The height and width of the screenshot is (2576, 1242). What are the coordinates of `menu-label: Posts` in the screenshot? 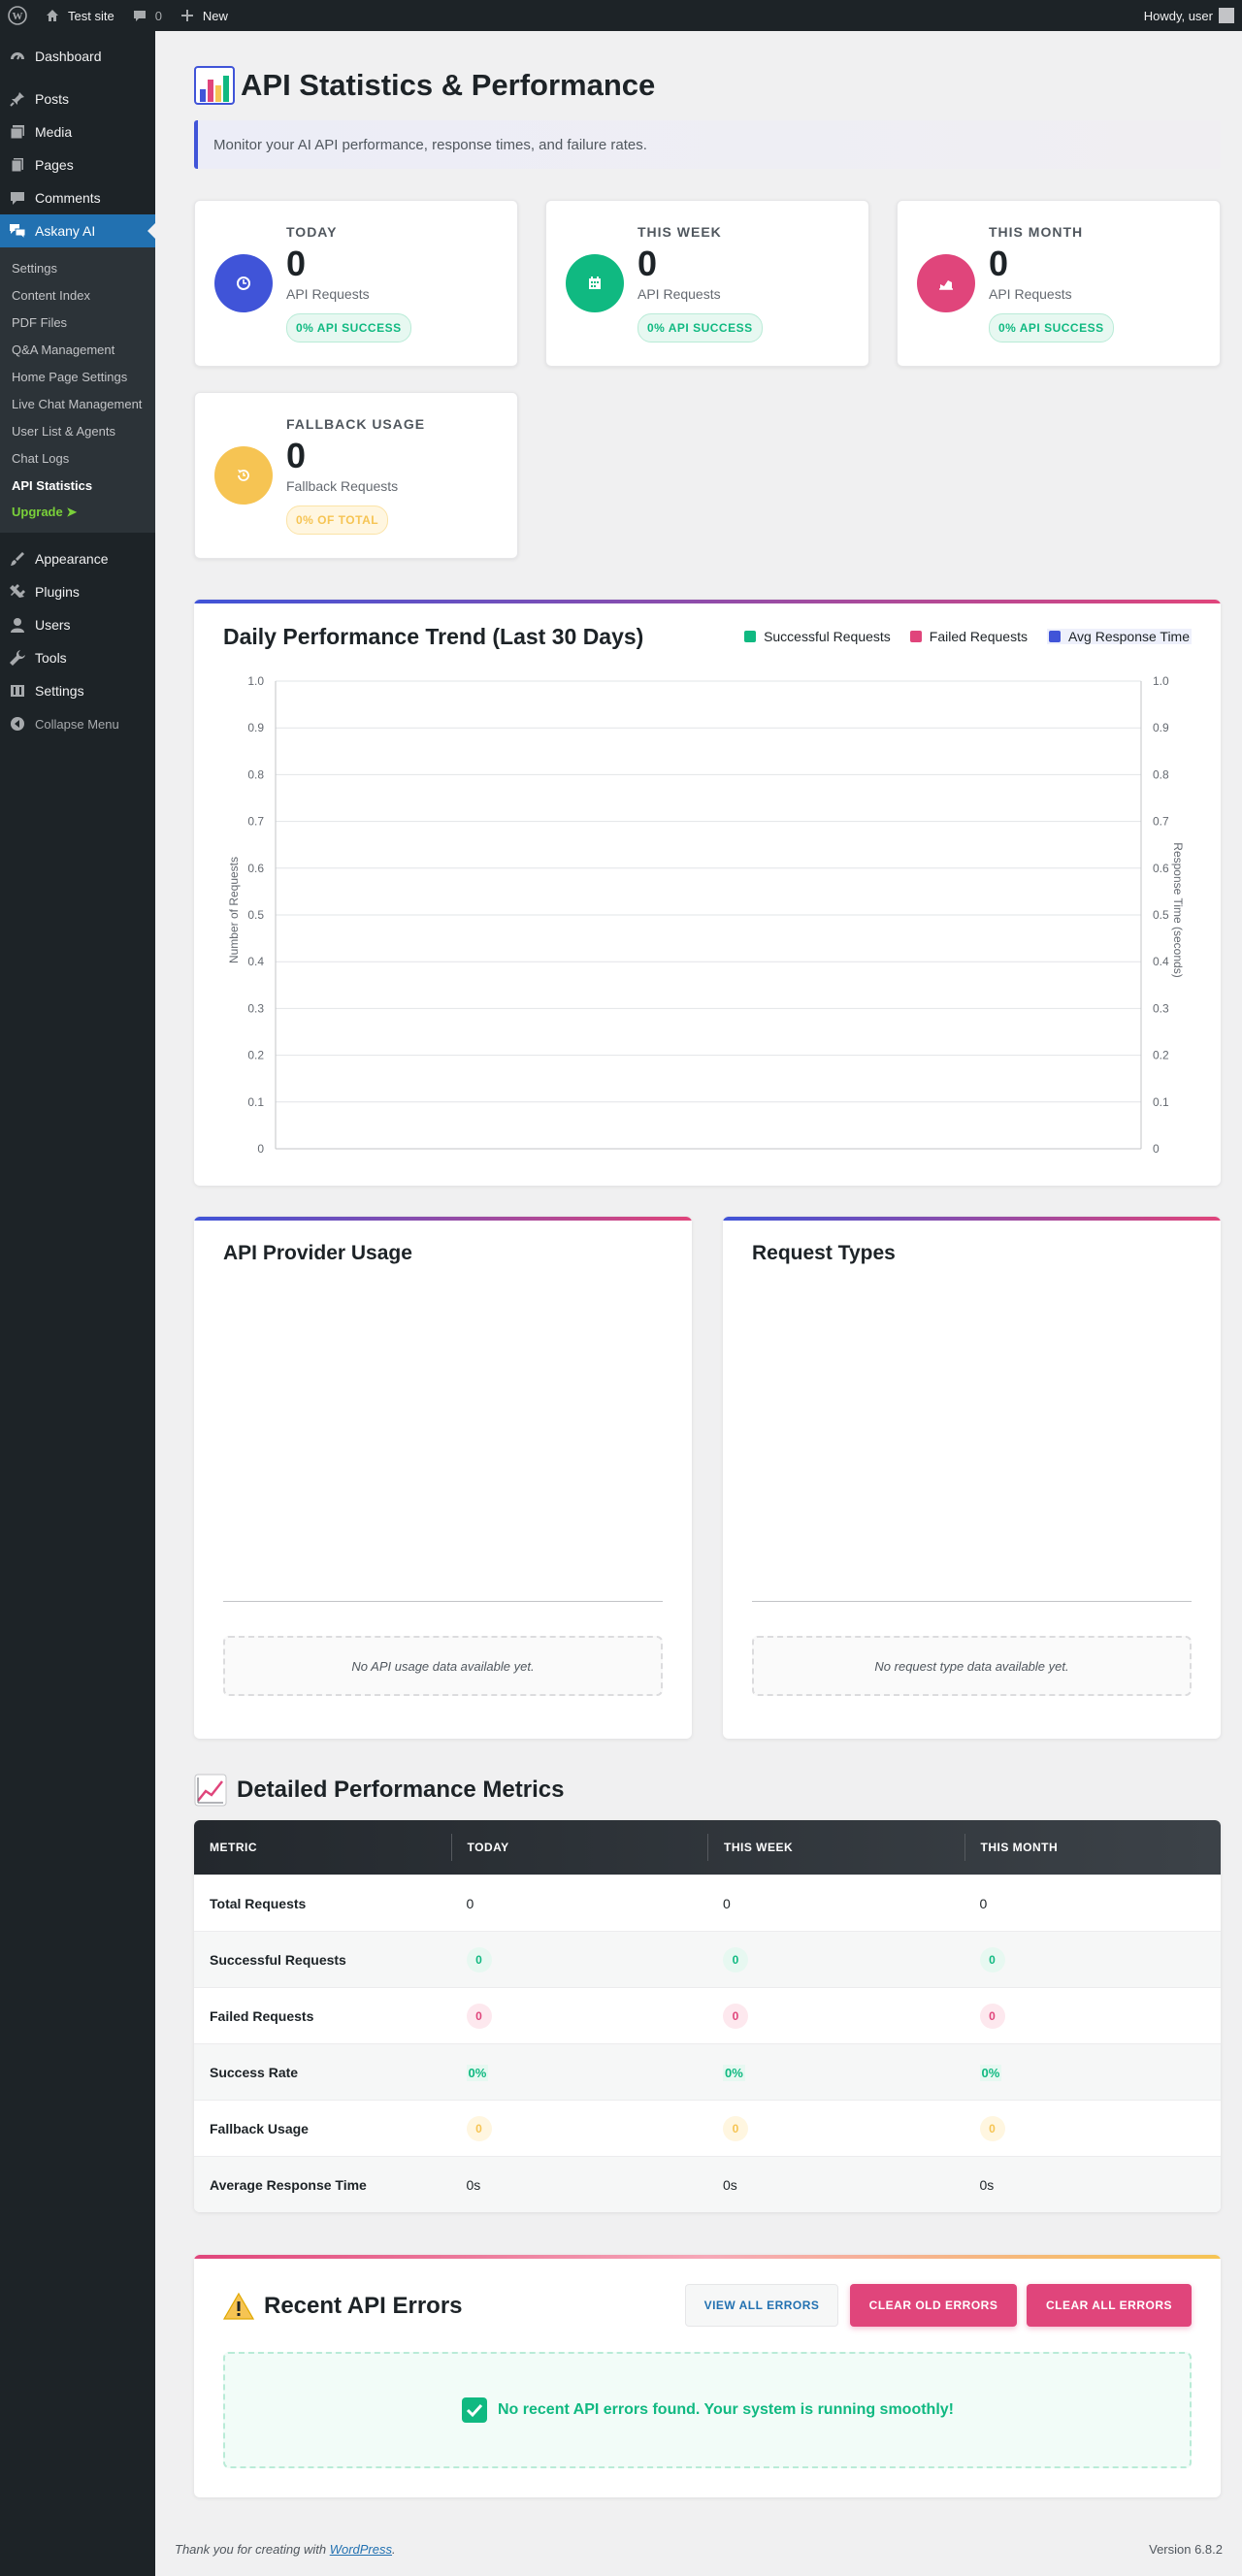 It's located at (52, 99).